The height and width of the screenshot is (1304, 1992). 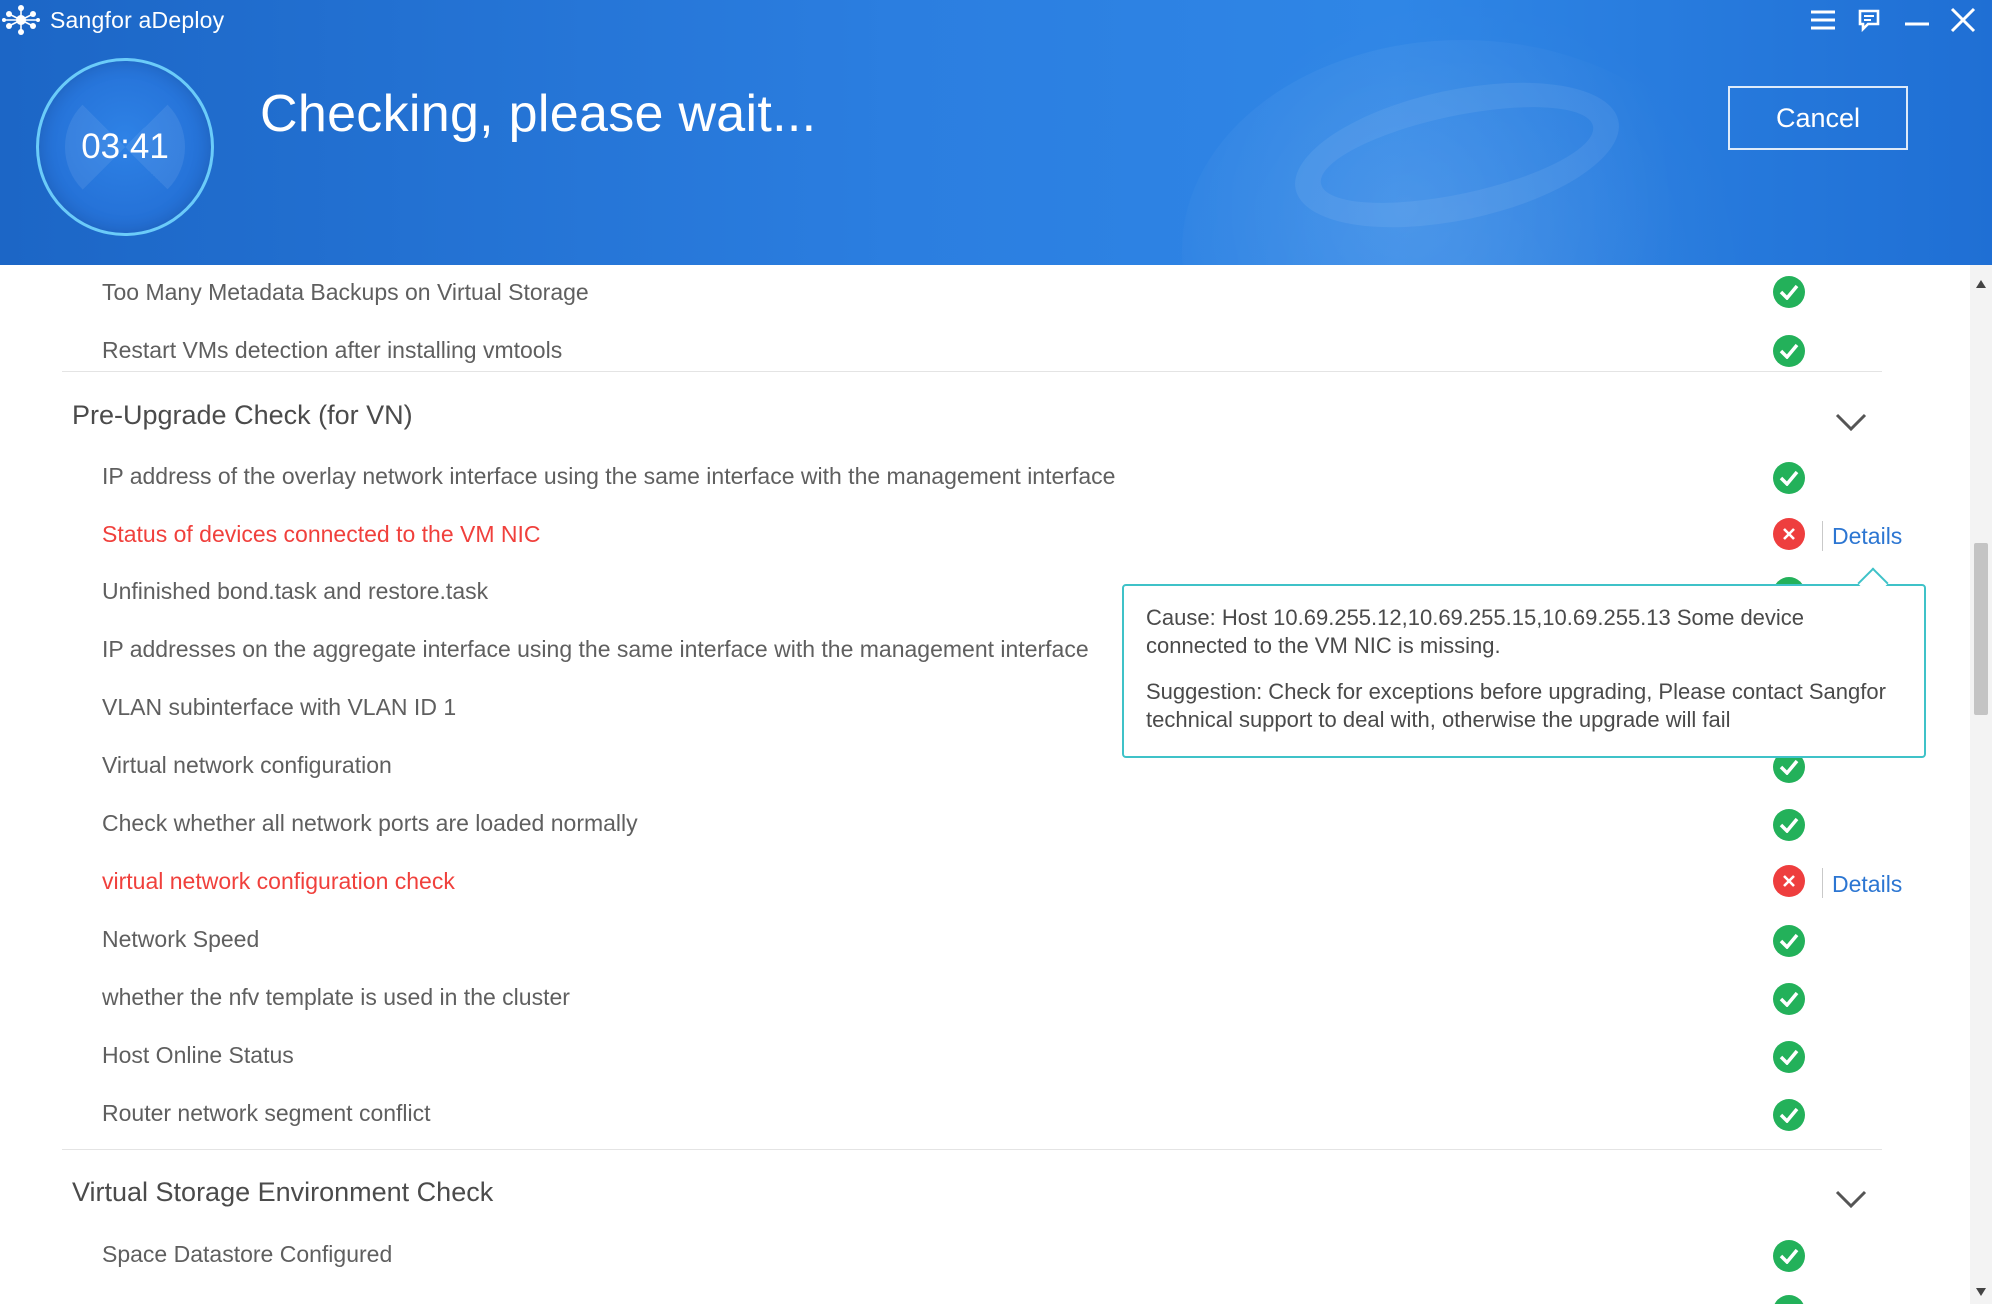 What do you see at coordinates (1981, 784) in the screenshot?
I see `vertical-scrollbar` at bounding box center [1981, 784].